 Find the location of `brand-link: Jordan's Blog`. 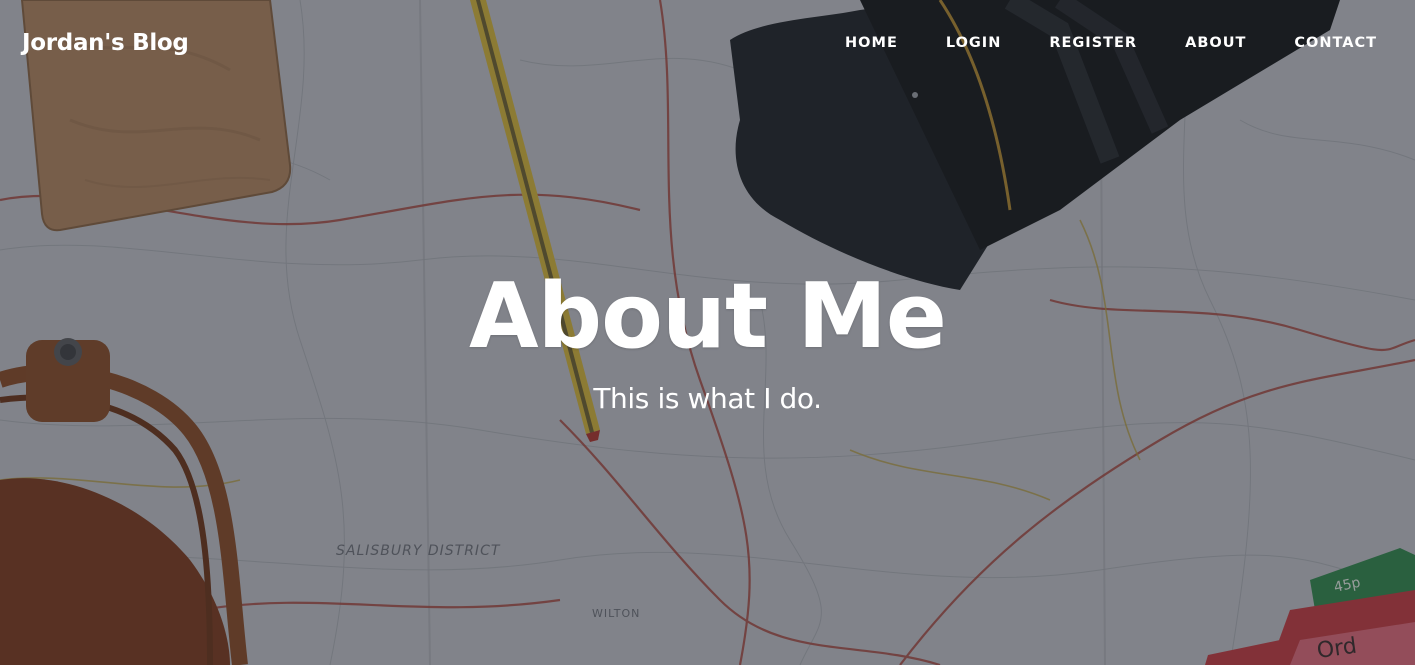

brand-link: Jordan's Blog is located at coordinates (105, 43).